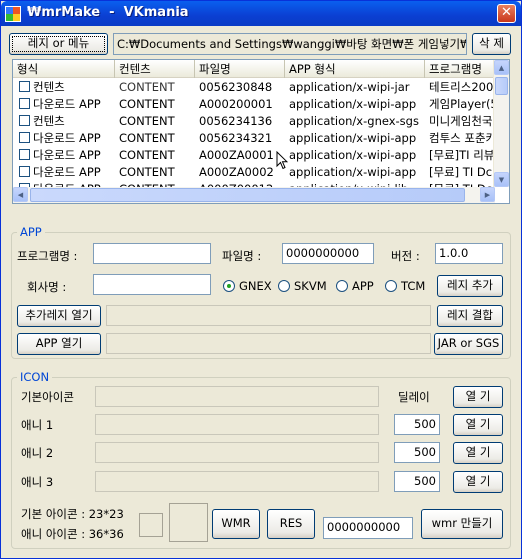  Describe the element at coordinates (302, 286) in the screenshot. I see `radio-skvm: SKVM` at that location.